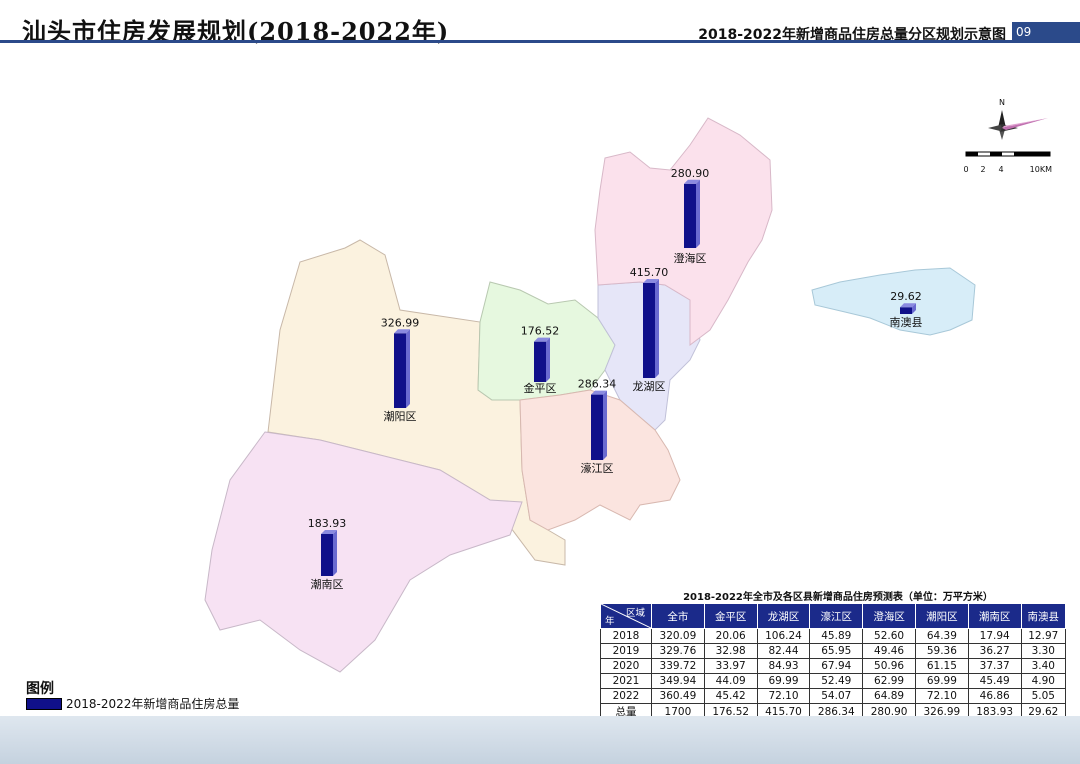 Image resolution: width=1080 pixels, height=764 pixels. What do you see at coordinates (889, 636) in the screenshot?
I see `table-cell: 52.60` at bounding box center [889, 636].